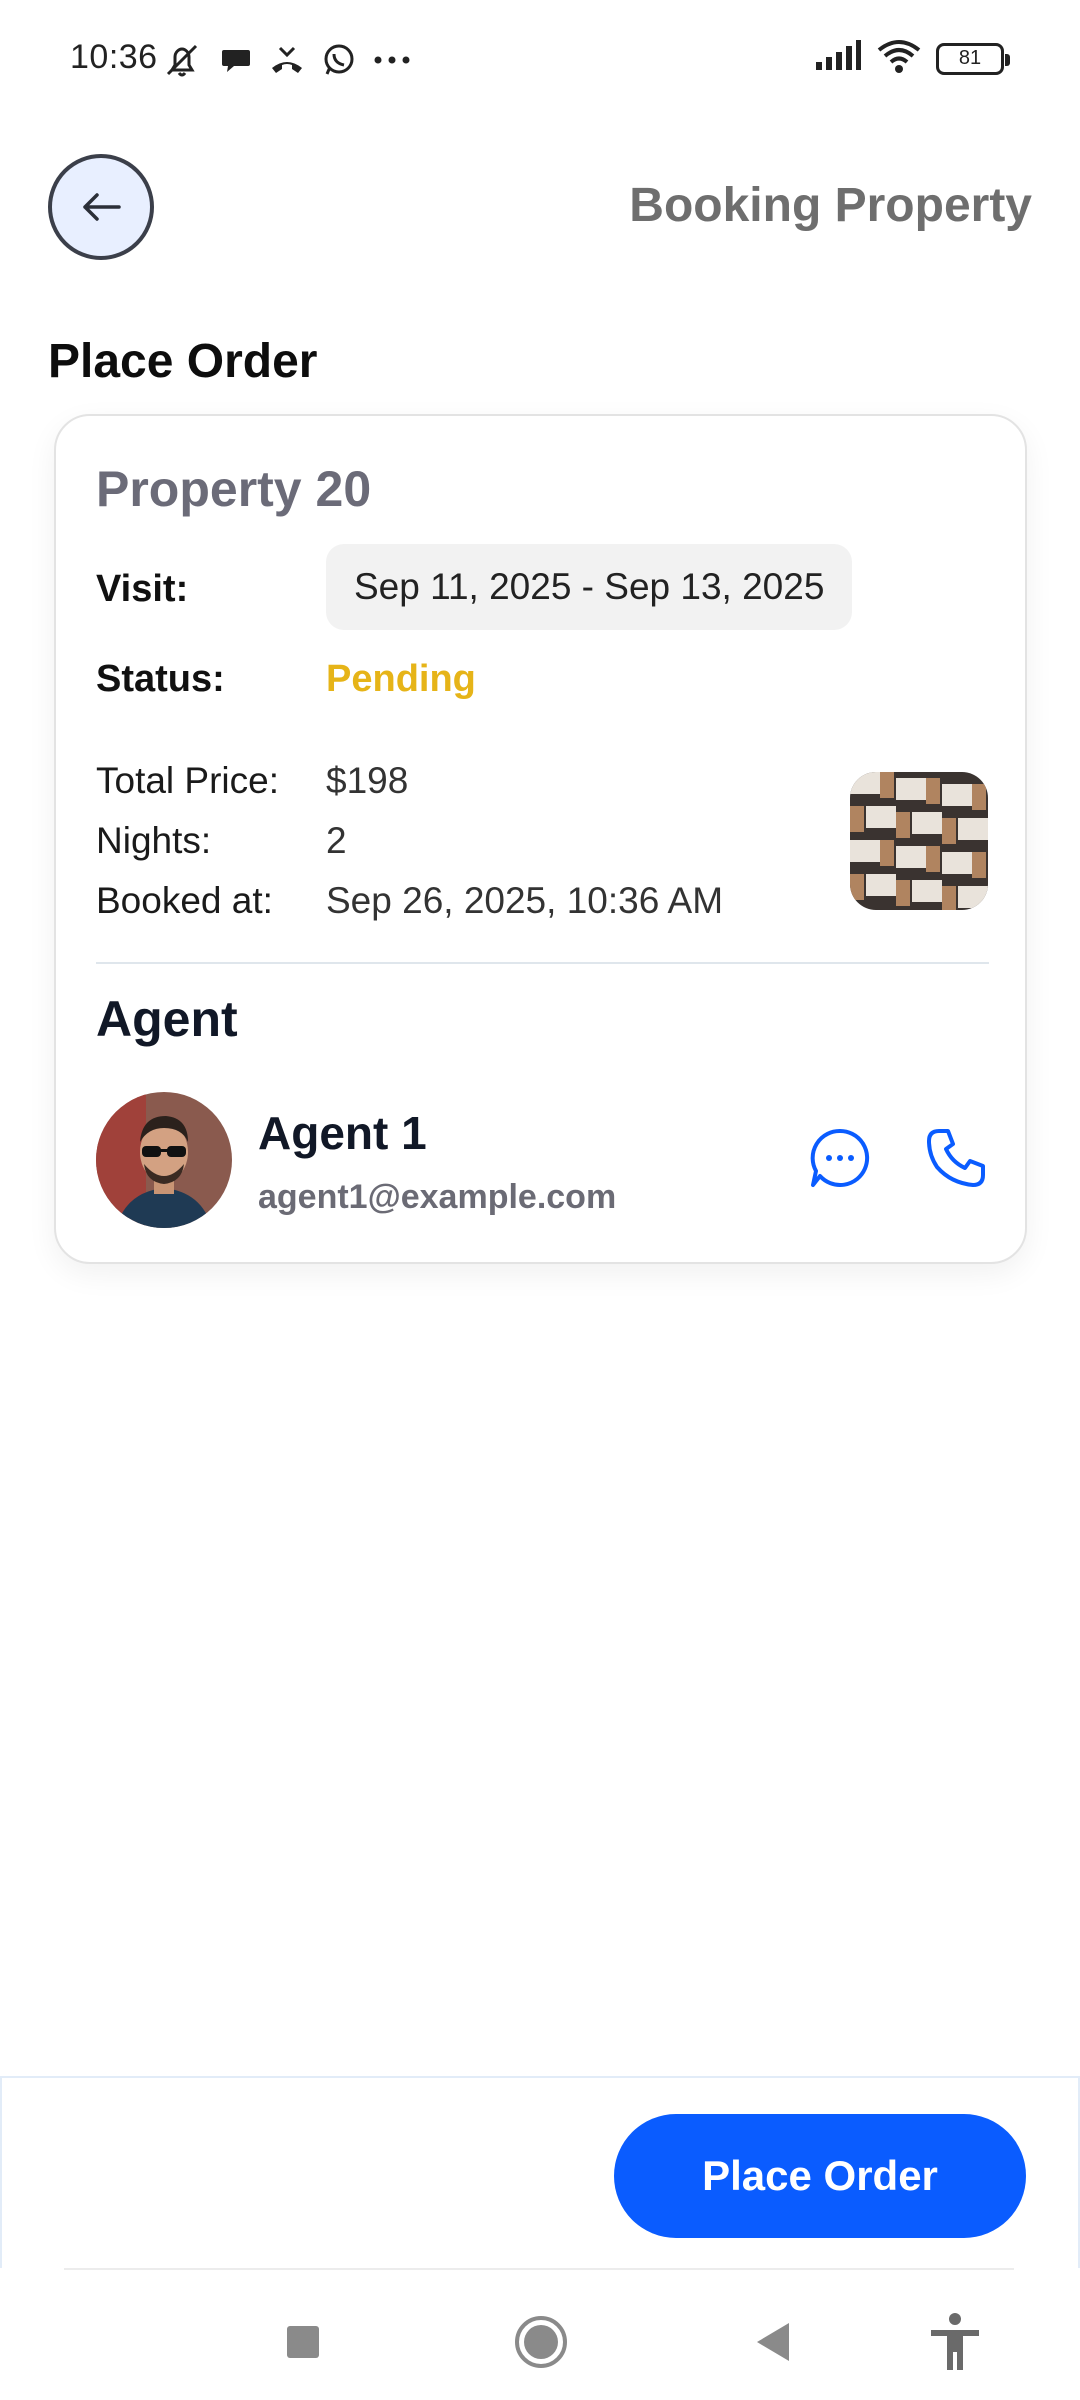 The height and width of the screenshot is (2400, 1080). I want to click on system-nav-bar, so click(540, 2335).